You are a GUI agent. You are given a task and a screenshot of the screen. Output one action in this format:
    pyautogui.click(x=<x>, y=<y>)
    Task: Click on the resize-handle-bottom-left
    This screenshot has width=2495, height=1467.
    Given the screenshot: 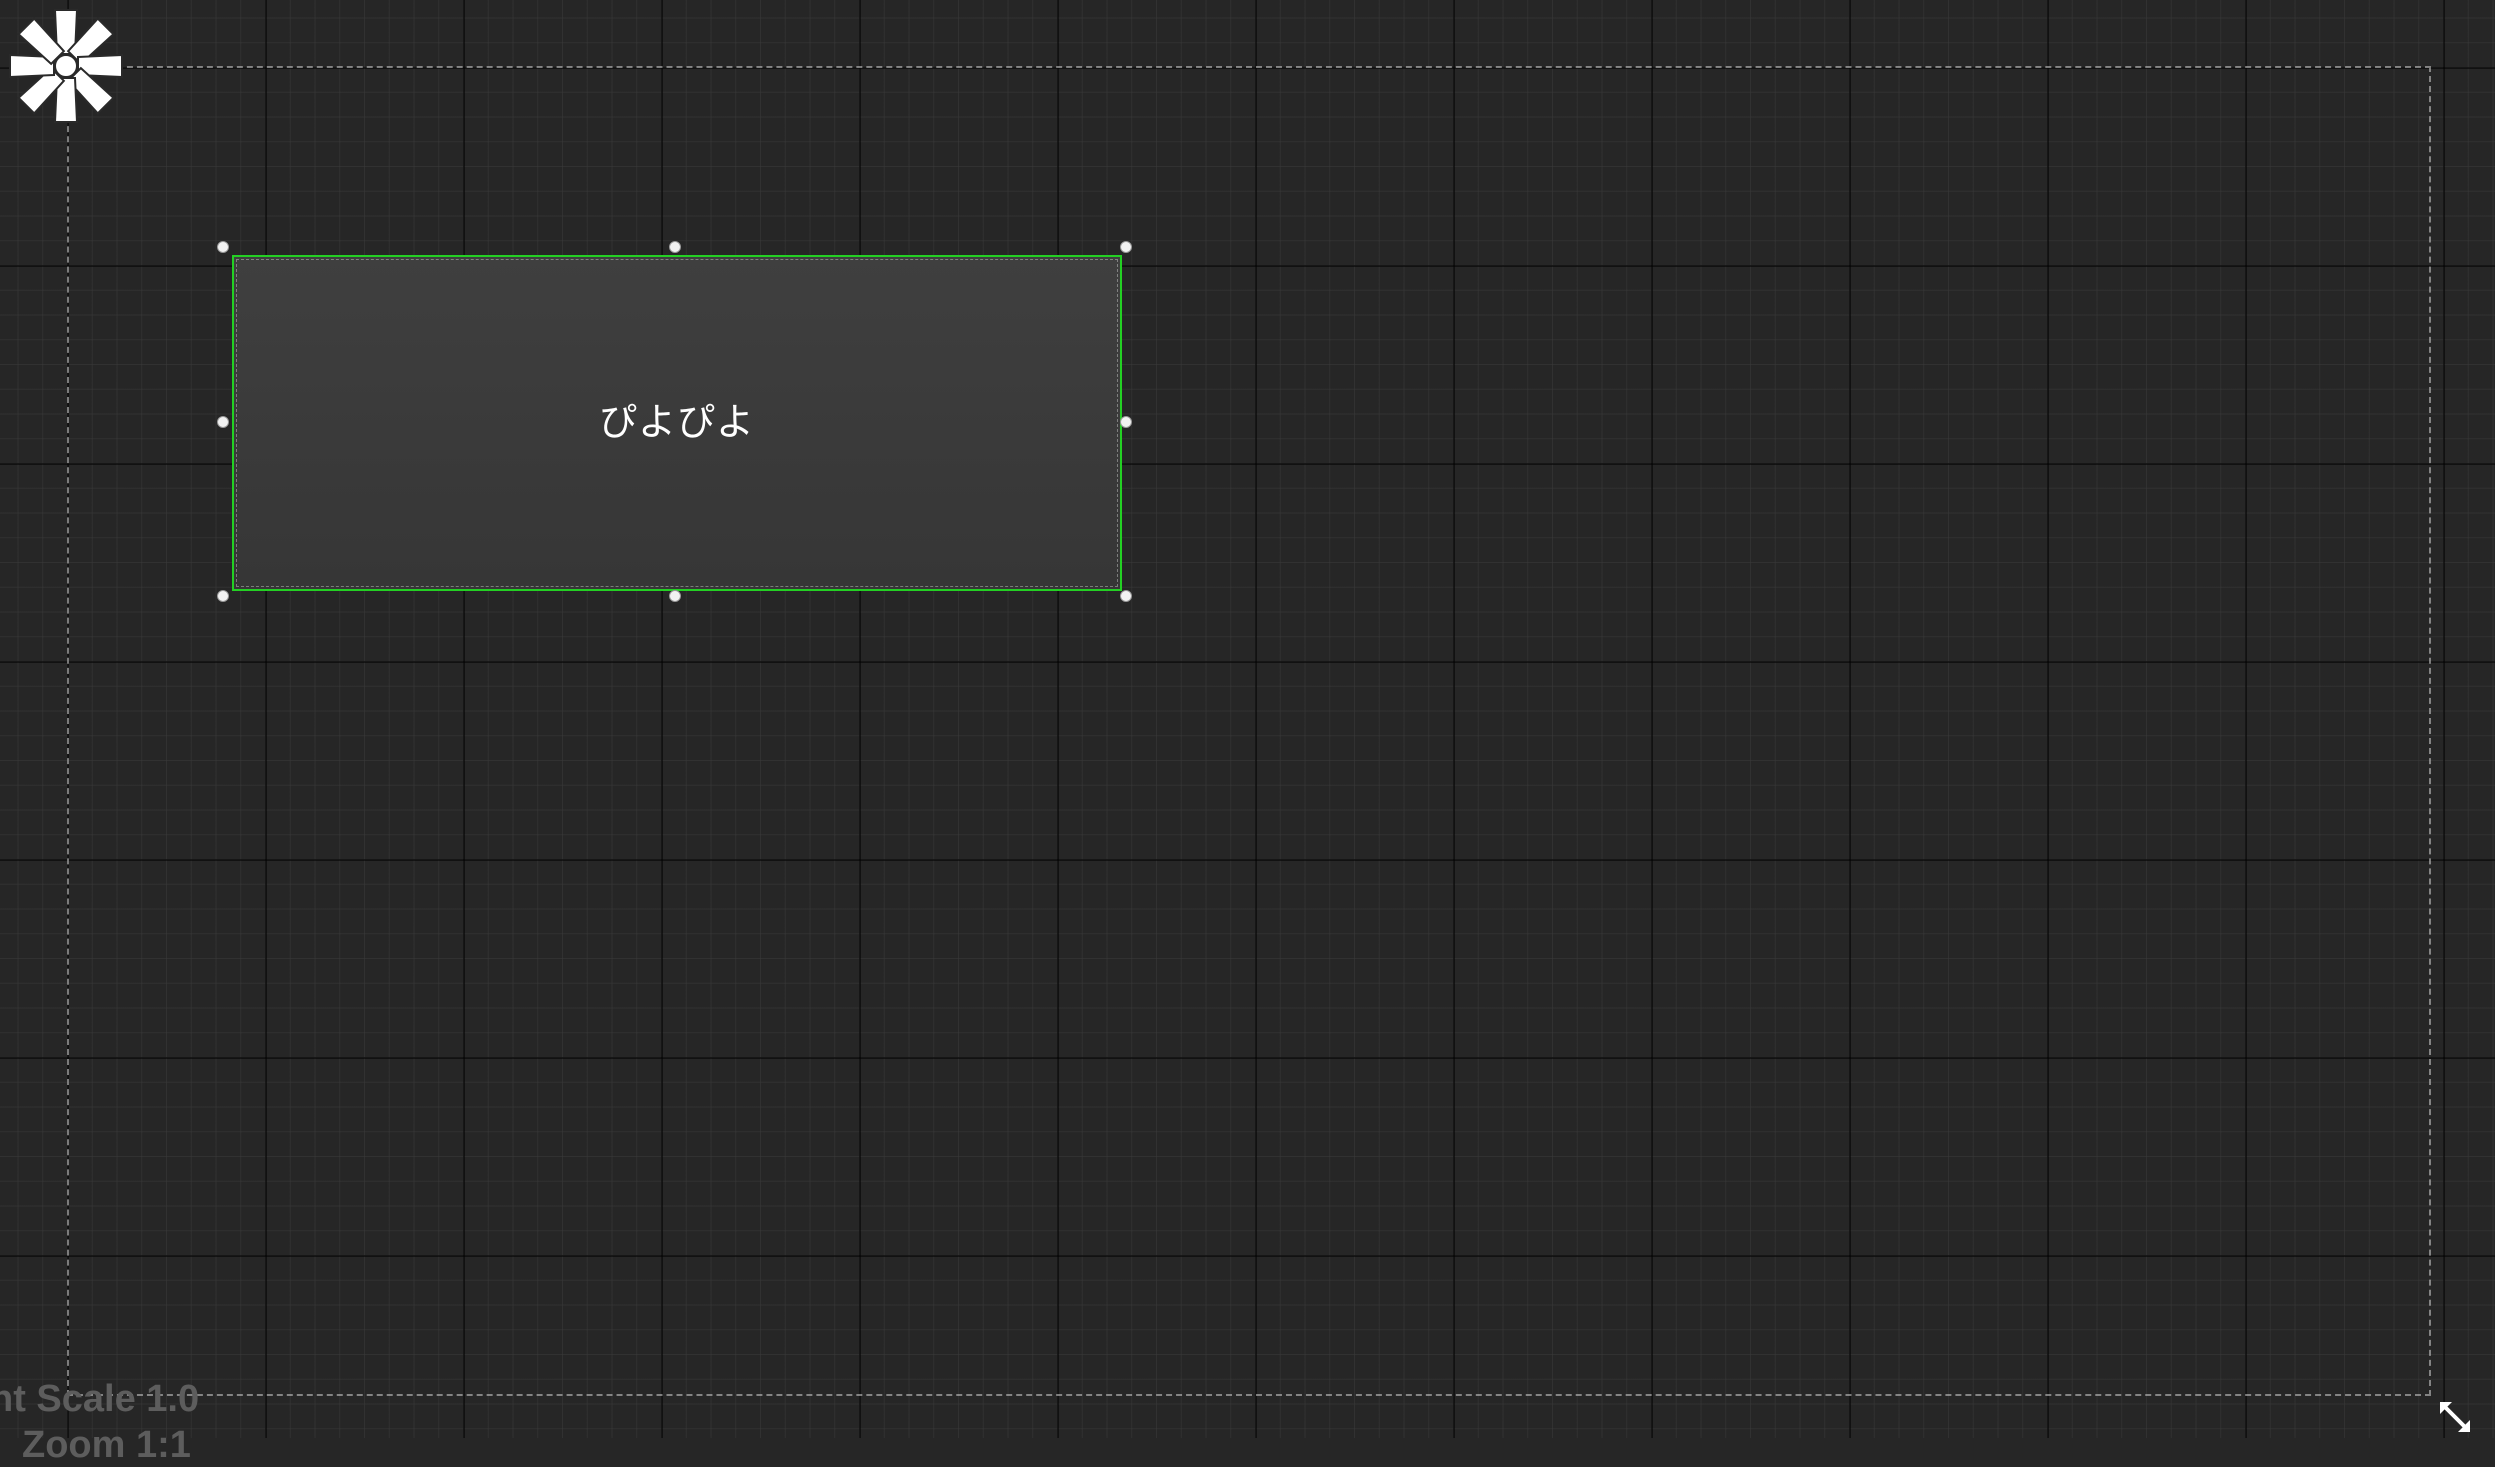 What is the action you would take?
    pyautogui.click(x=223, y=596)
    